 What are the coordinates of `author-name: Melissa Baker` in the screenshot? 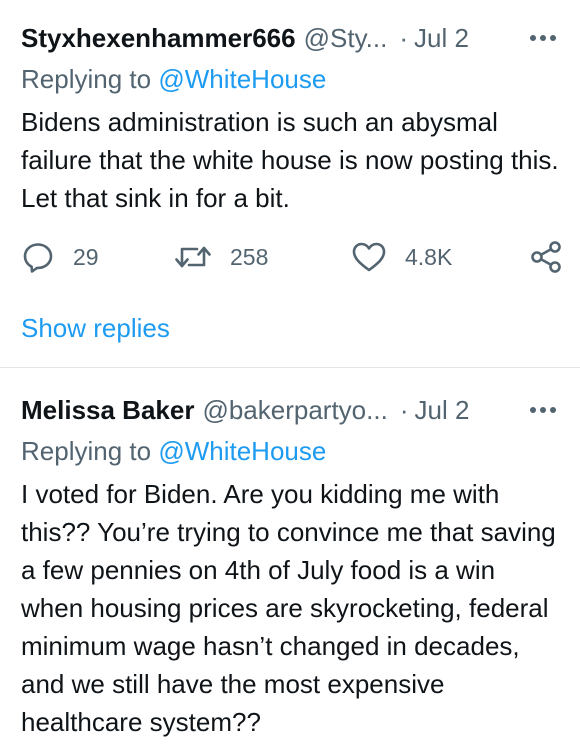 It's located at (107, 410).